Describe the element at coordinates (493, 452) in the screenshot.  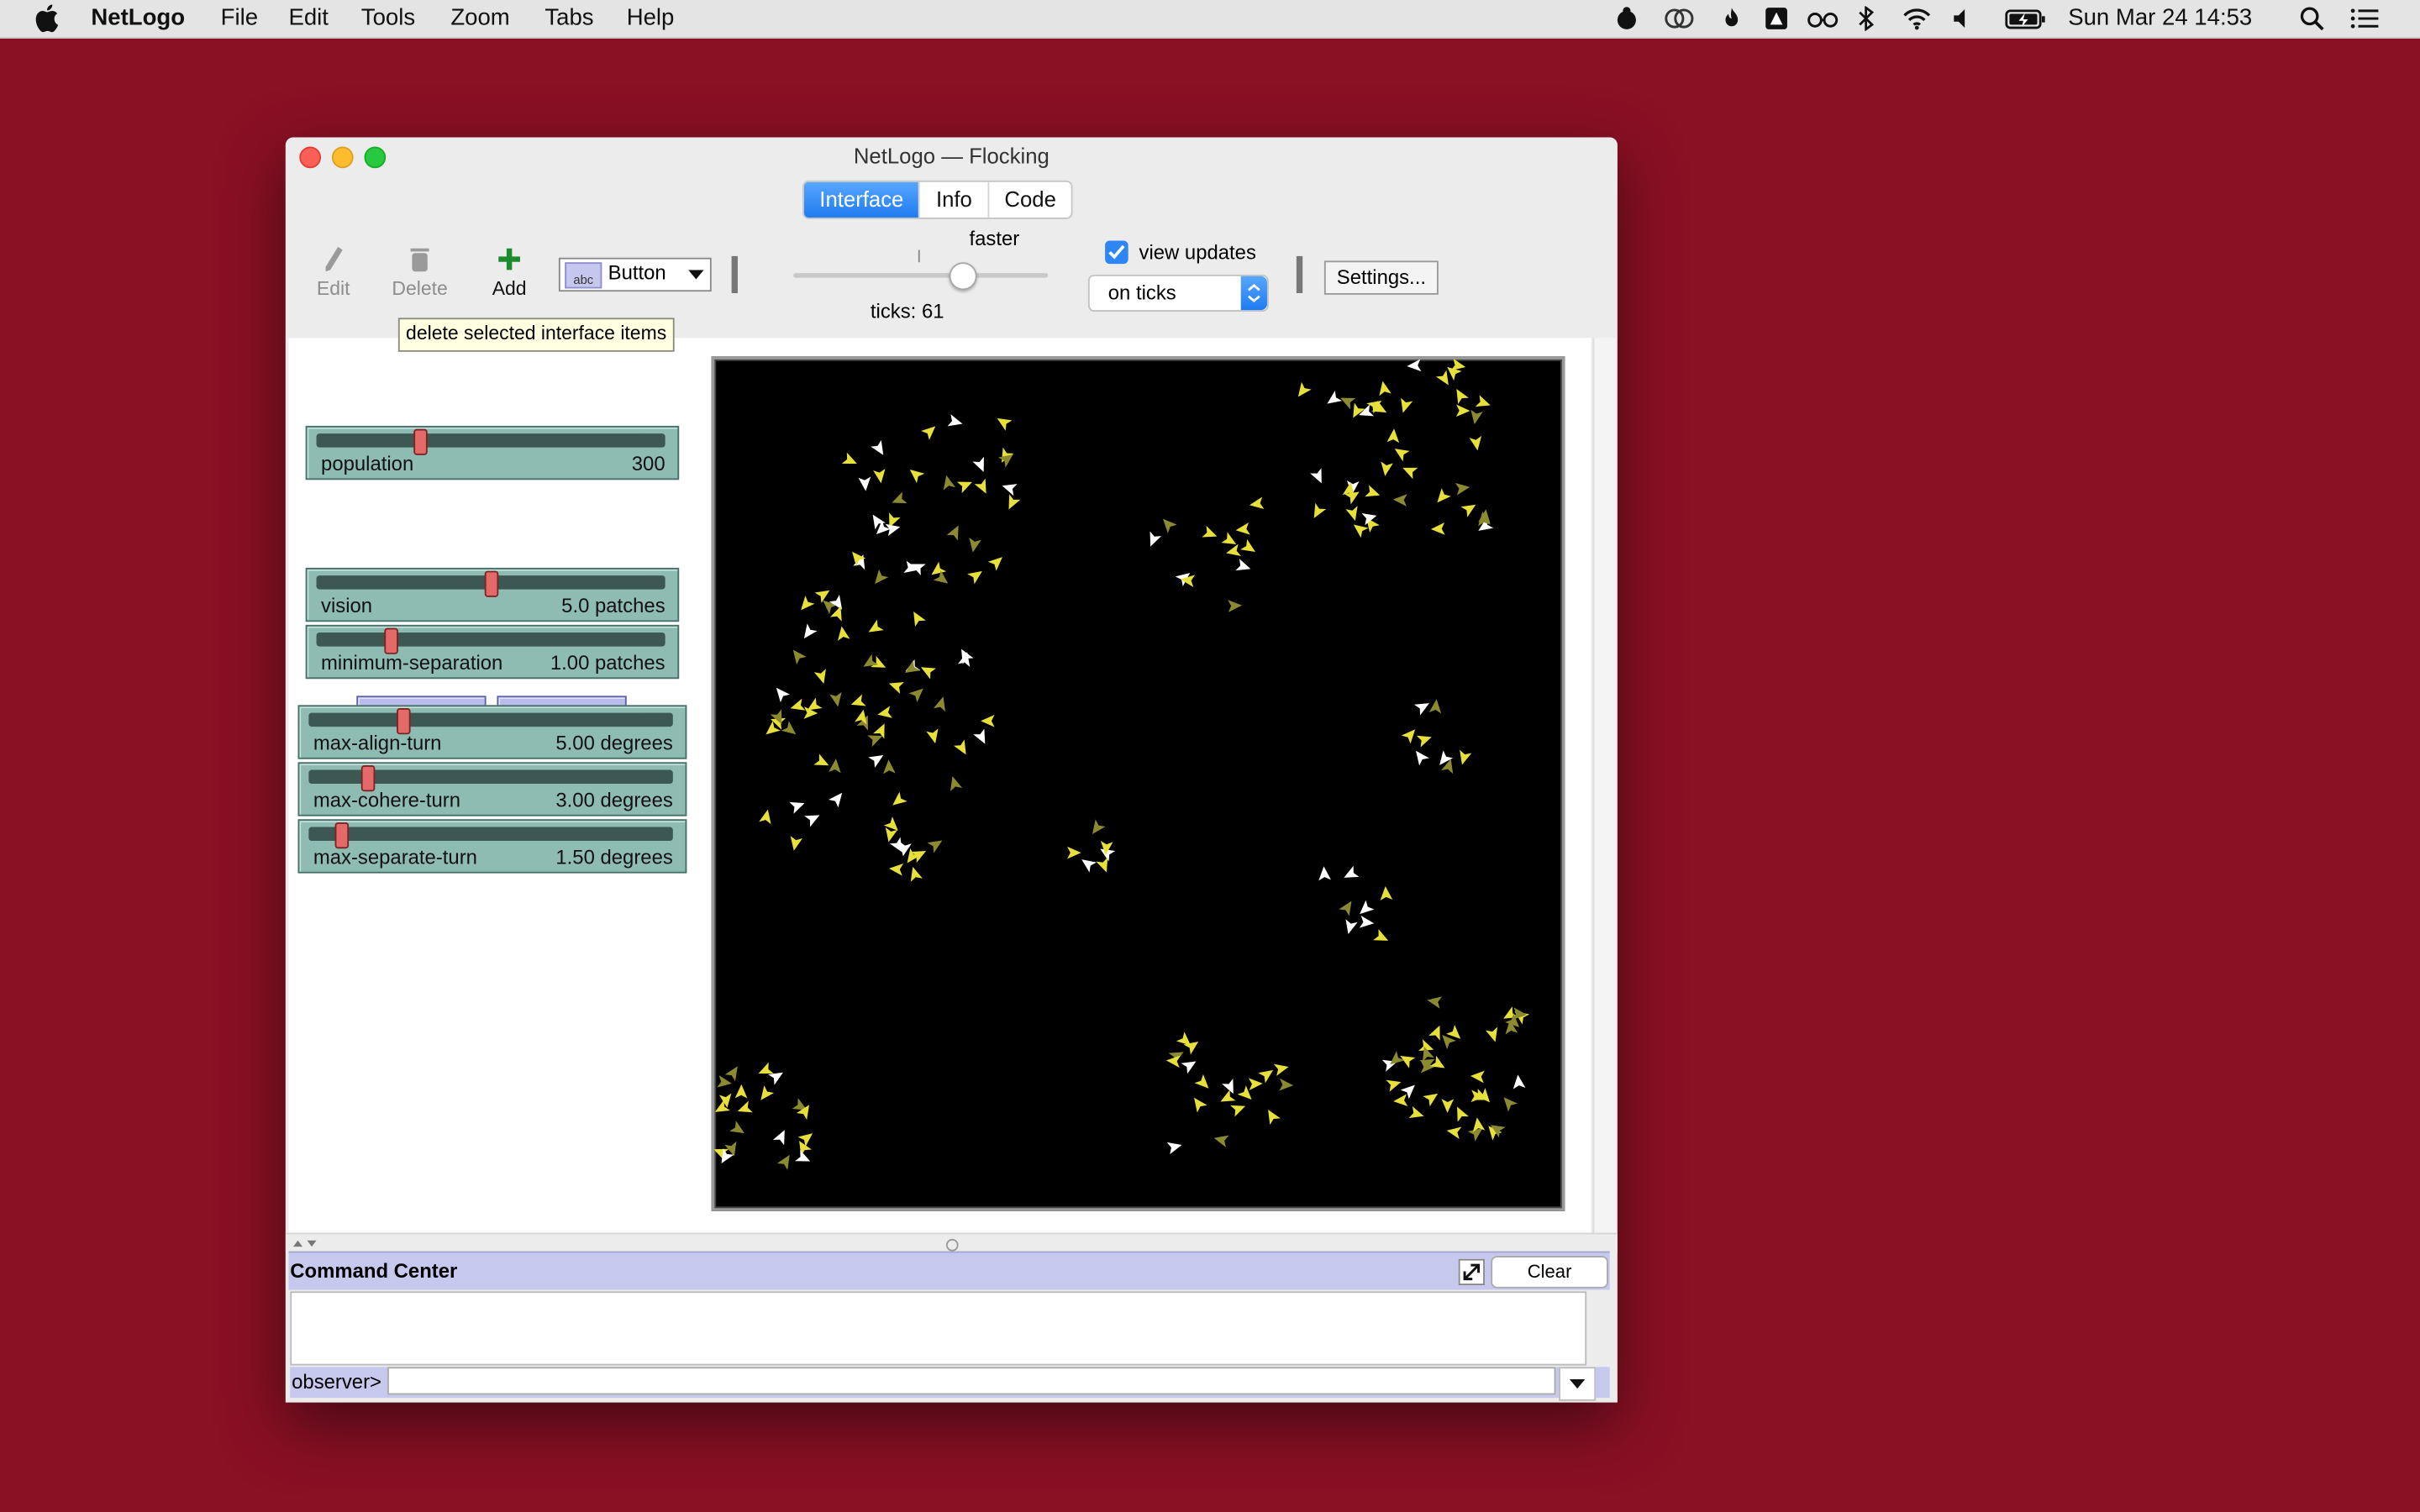
I see `population-slider: population 300` at that location.